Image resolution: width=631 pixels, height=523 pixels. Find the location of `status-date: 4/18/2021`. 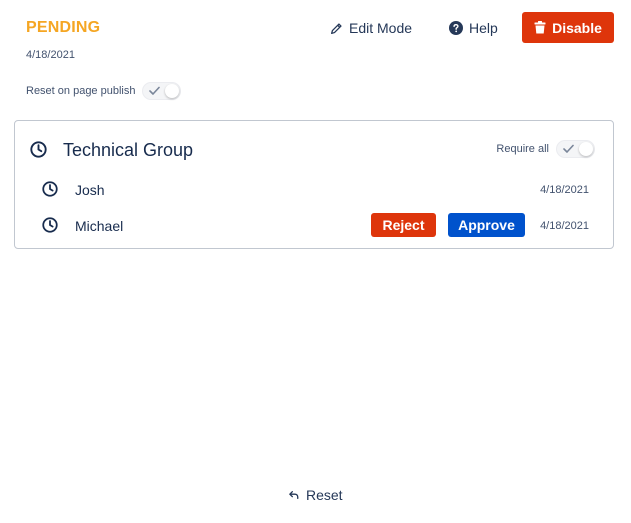

status-date: 4/18/2021 is located at coordinates (50, 55).